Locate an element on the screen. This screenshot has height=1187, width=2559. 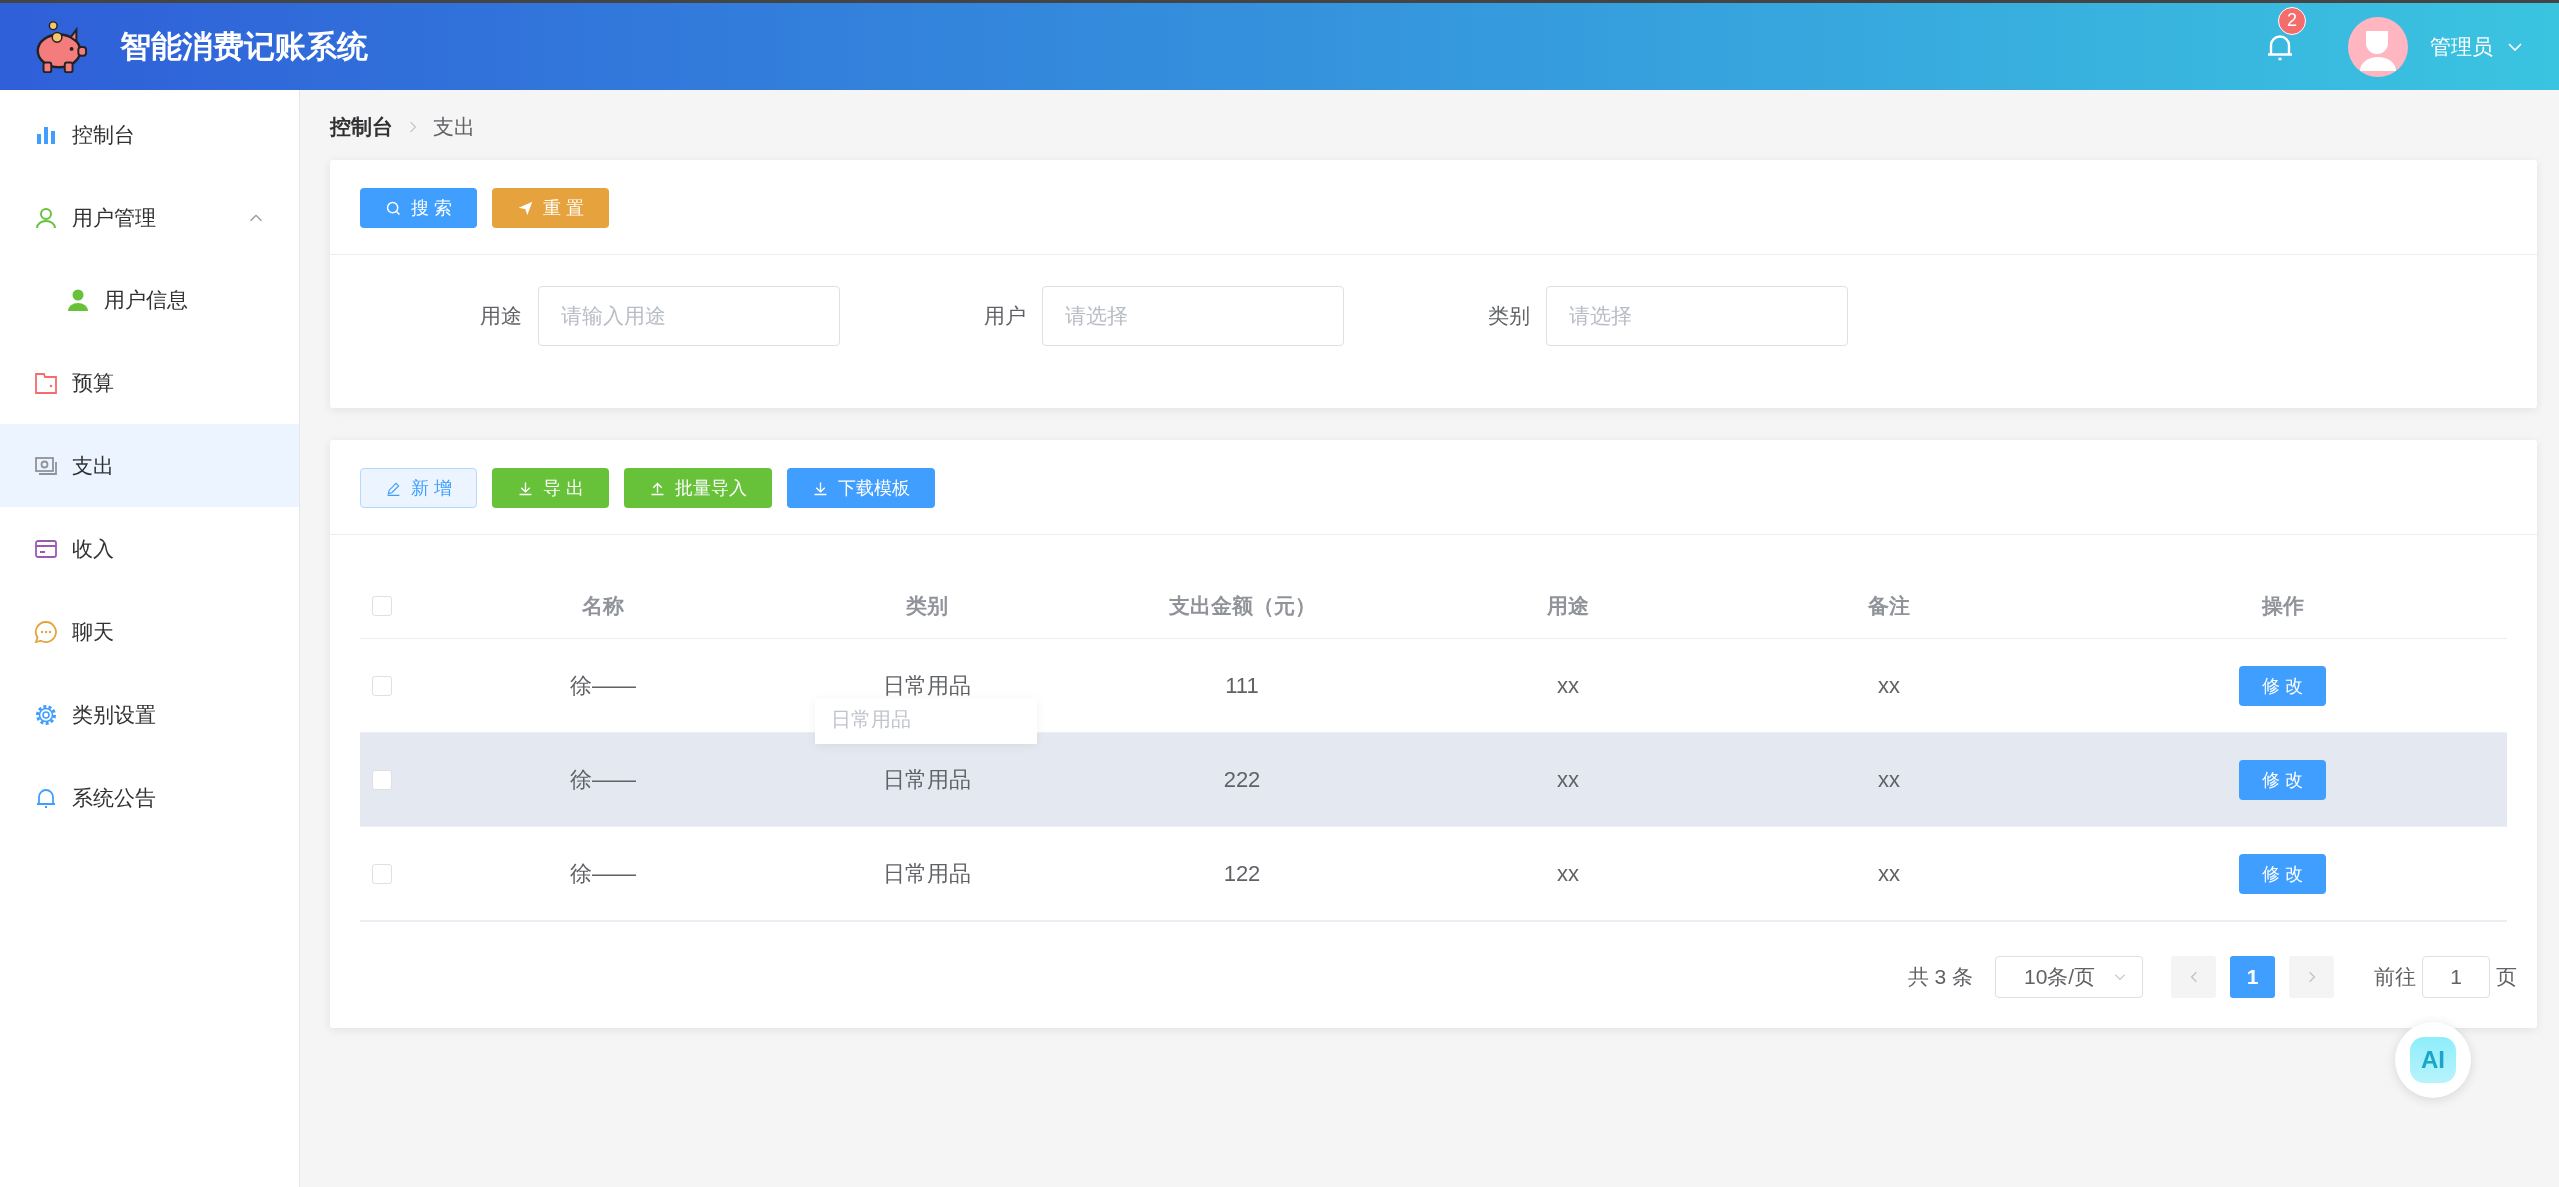
sidebar-label: 用户管理 is located at coordinates (114, 217).